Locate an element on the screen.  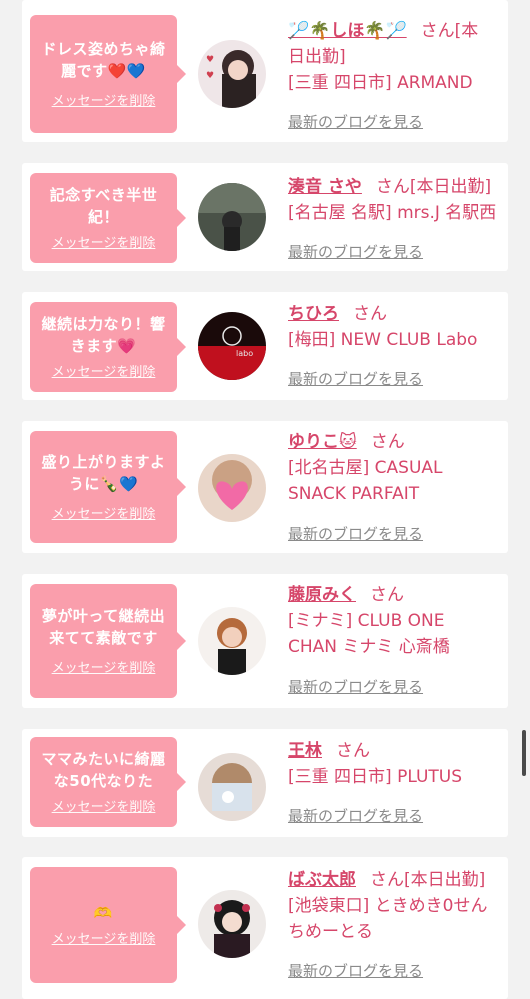
cast-name-link: 王林 is located at coordinates (305, 751).